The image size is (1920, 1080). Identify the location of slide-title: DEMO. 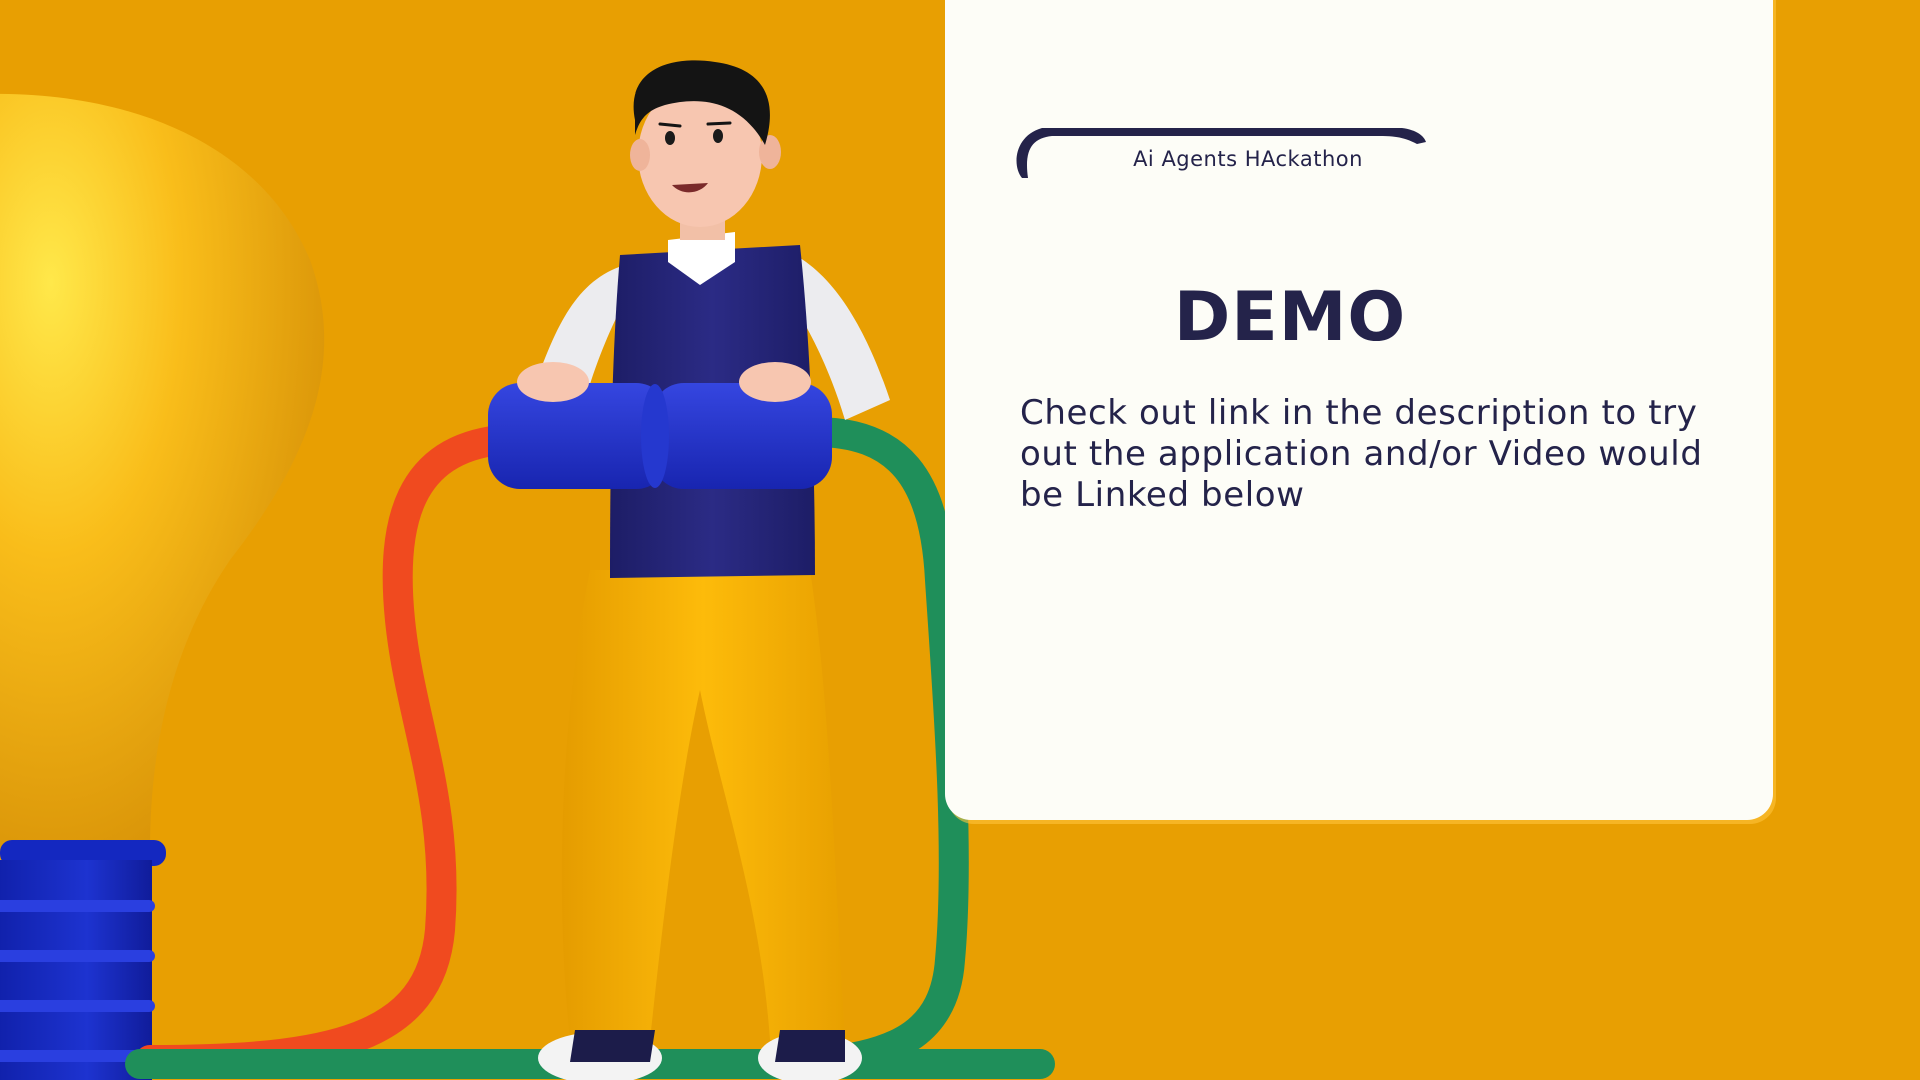
(1290, 317).